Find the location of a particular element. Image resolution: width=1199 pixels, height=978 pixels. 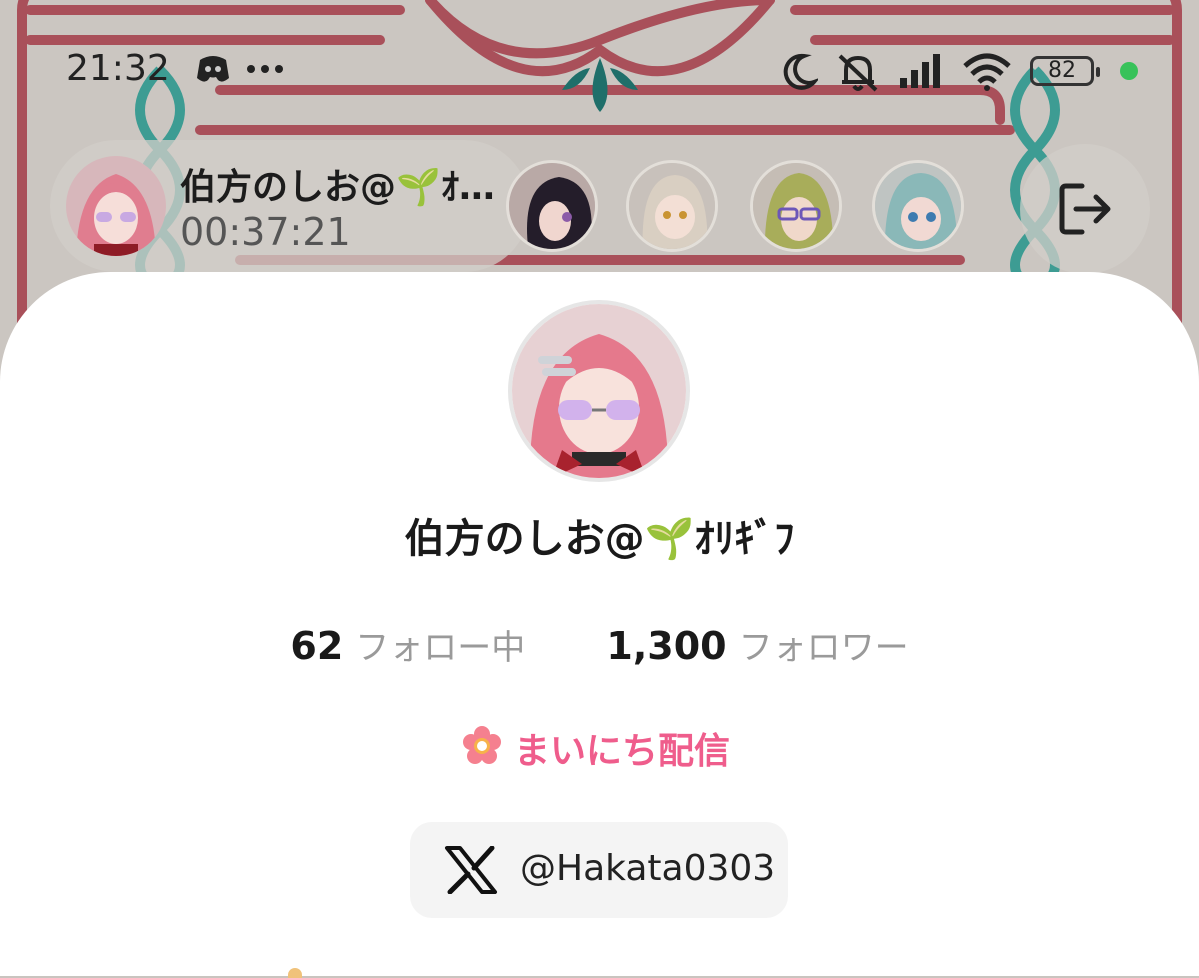

profile-avatar is located at coordinates (599, 391).